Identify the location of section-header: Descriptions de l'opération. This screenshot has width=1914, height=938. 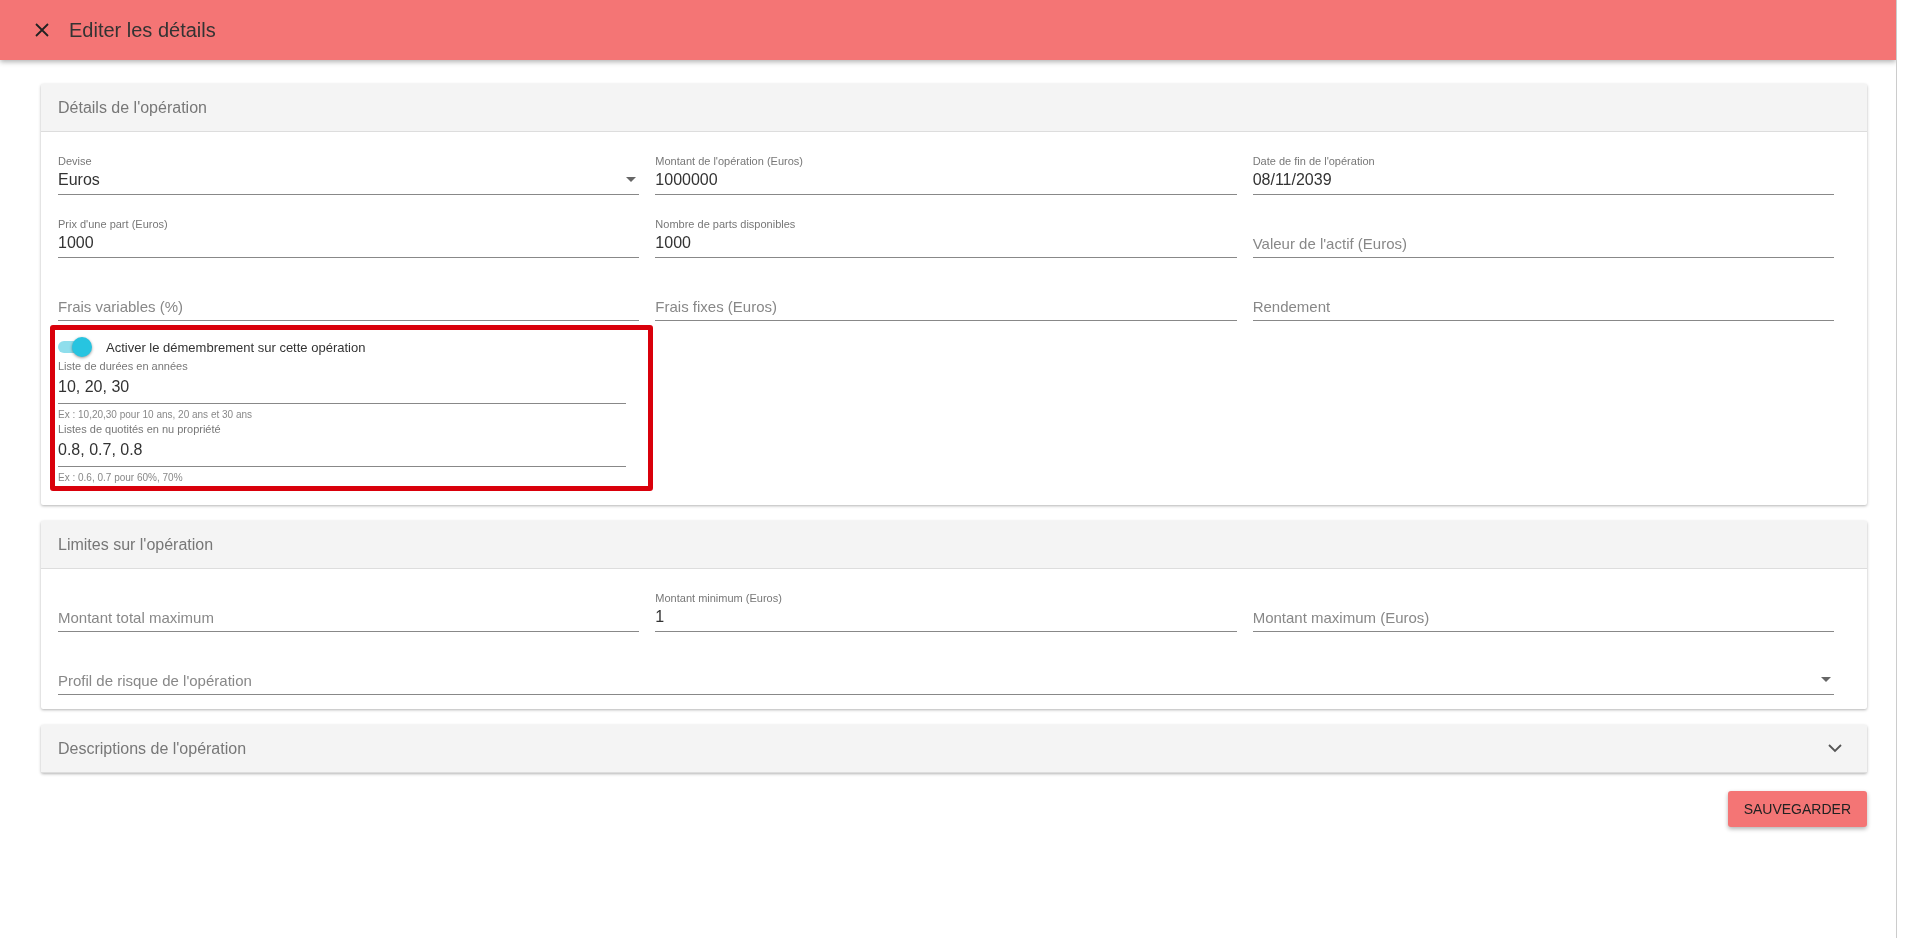
(954, 749).